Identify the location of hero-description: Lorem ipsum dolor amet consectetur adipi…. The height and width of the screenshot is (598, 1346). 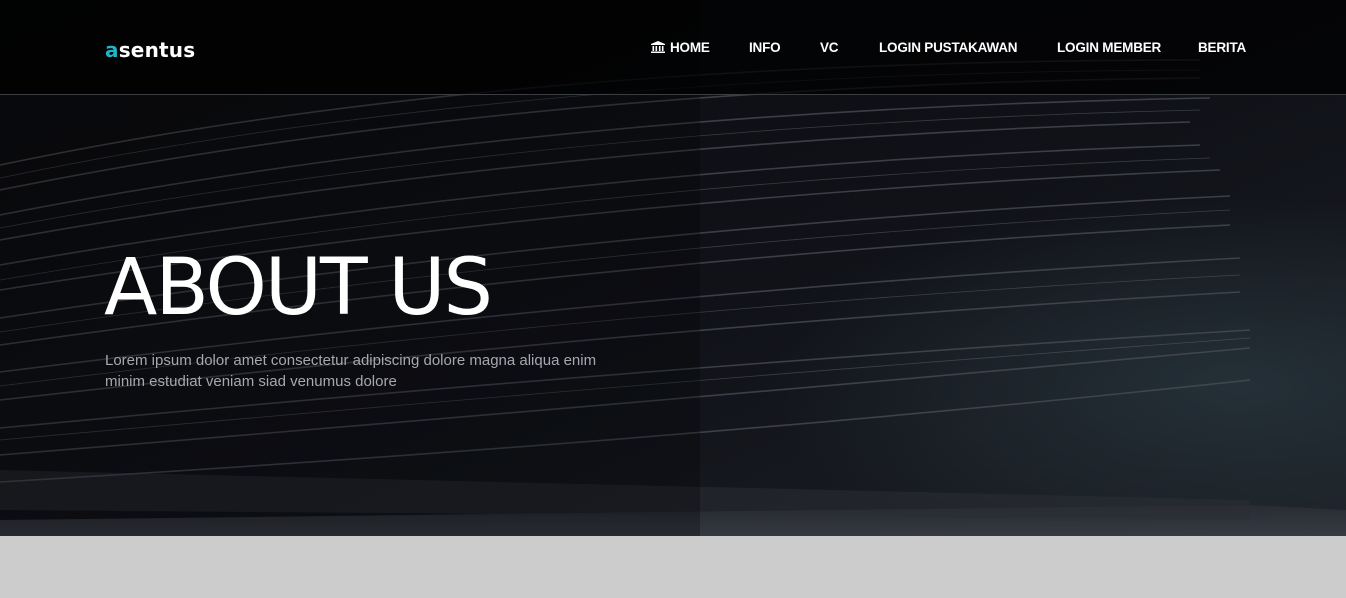
(351, 371).